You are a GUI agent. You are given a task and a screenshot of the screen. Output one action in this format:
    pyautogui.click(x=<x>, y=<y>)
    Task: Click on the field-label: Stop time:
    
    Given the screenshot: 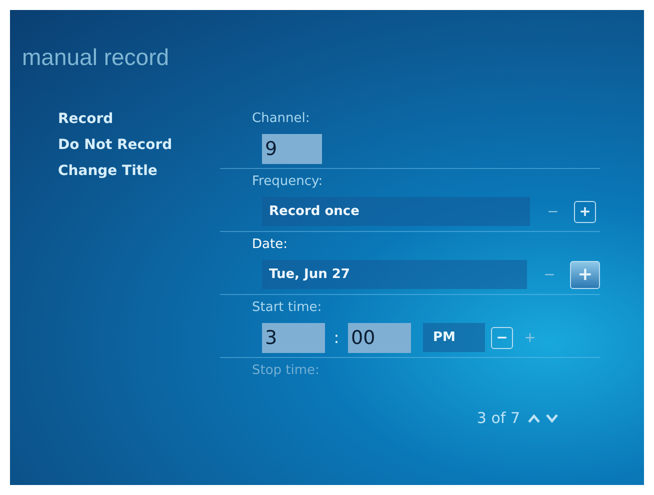 What is the action you would take?
    pyautogui.click(x=286, y=370)
    